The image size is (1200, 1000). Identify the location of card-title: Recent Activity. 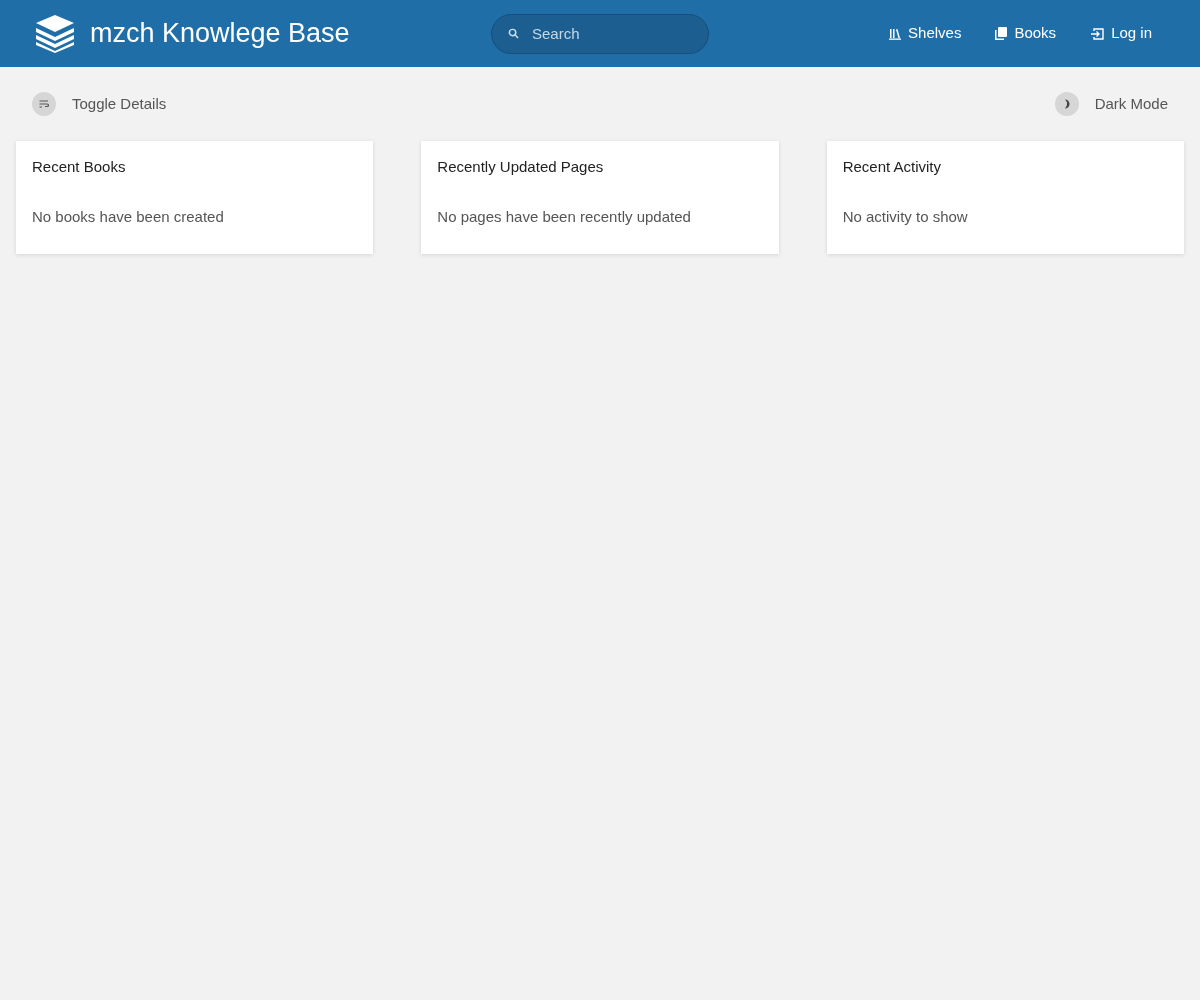
(892, 167).